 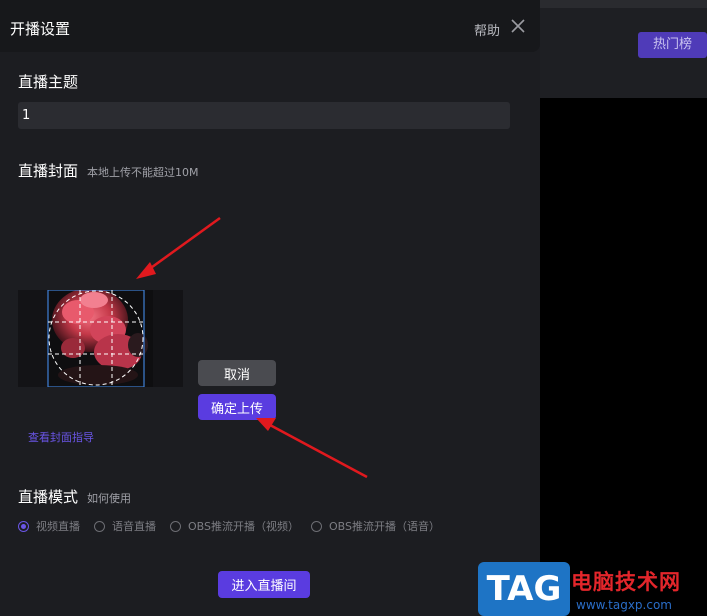 What do you see at coordinates (672, 45) in the screenshot?
I see `hot-list-button: 热门榜` at bounding box center [672, 45].